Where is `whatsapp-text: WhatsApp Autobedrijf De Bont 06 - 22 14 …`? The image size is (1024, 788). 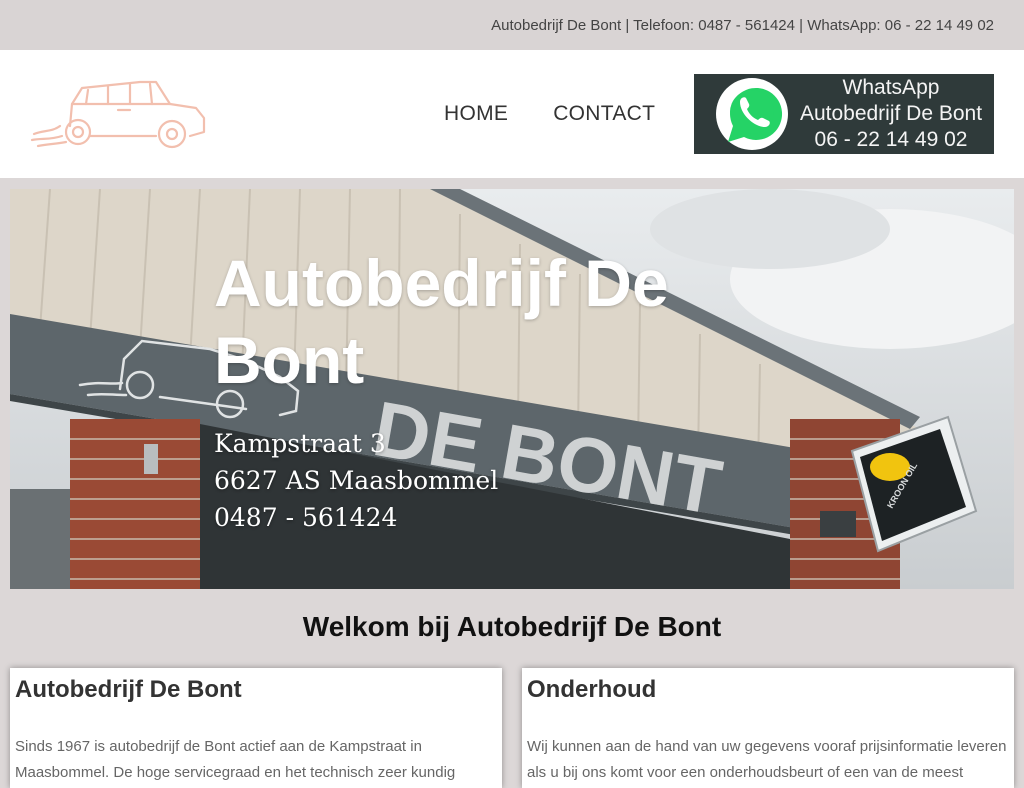
whatsapp-text: WhatsApp Autobedrijf De Bont 06 - 22 14 … is located at coordinates (894, 114).